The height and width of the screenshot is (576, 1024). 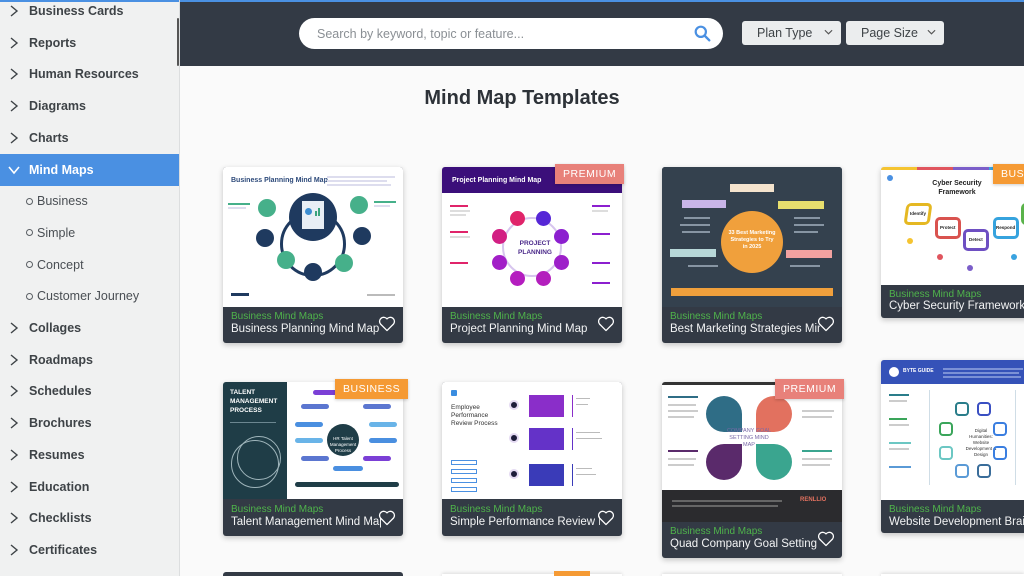 I want to click on sidebar-item-human-resources: Human Resources, so click(x=89, y=74).